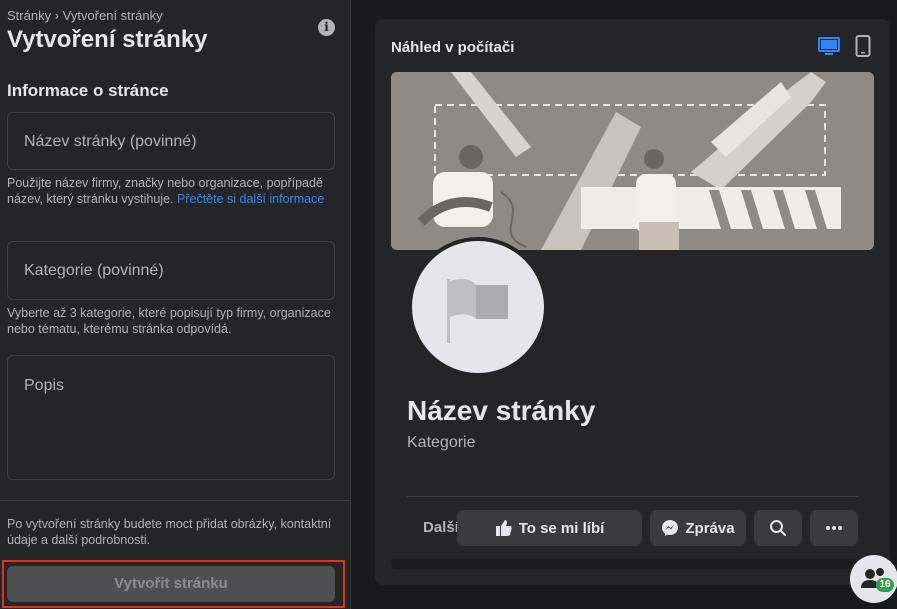 Image resolution: width=897 pixels, height=609 pixels. What do you see at coordinates (561, 528) in the screenshot?
I see `like-button-label: To se mi líbí` at bounding box center [561, 528].